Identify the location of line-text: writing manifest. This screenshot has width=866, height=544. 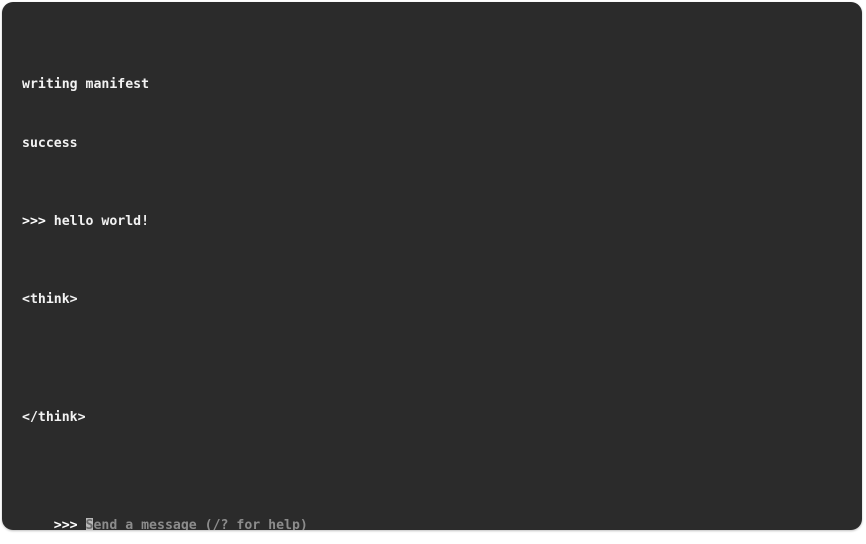
(86, 84).